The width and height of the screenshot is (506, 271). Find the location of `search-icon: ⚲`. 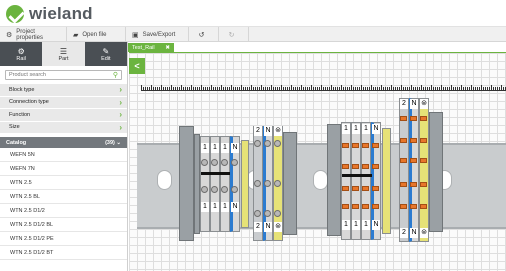

search-icon: ⚲ is located at coordinates (115, 75).